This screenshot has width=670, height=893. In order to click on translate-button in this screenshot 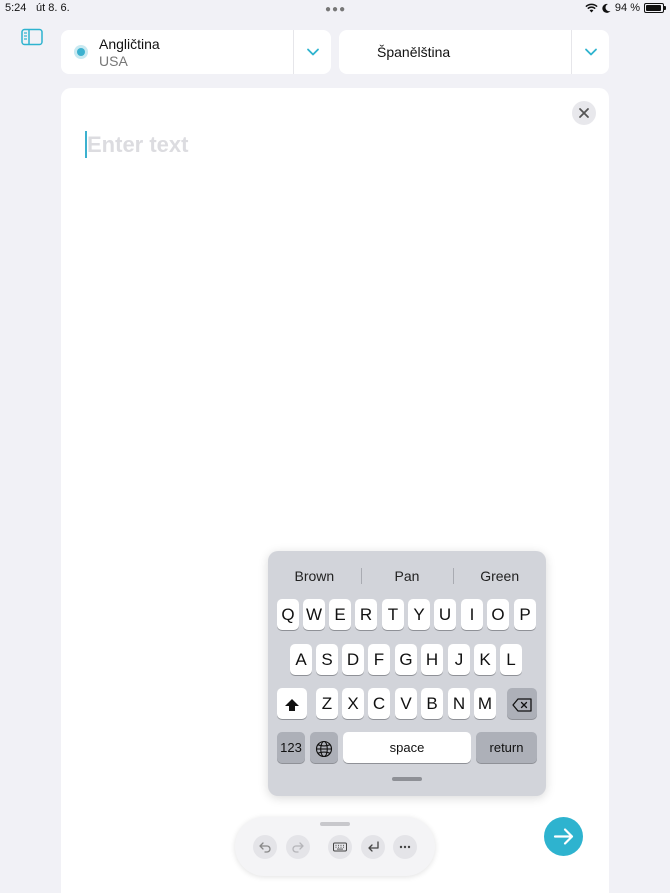, I will do `click(563, 836)`.